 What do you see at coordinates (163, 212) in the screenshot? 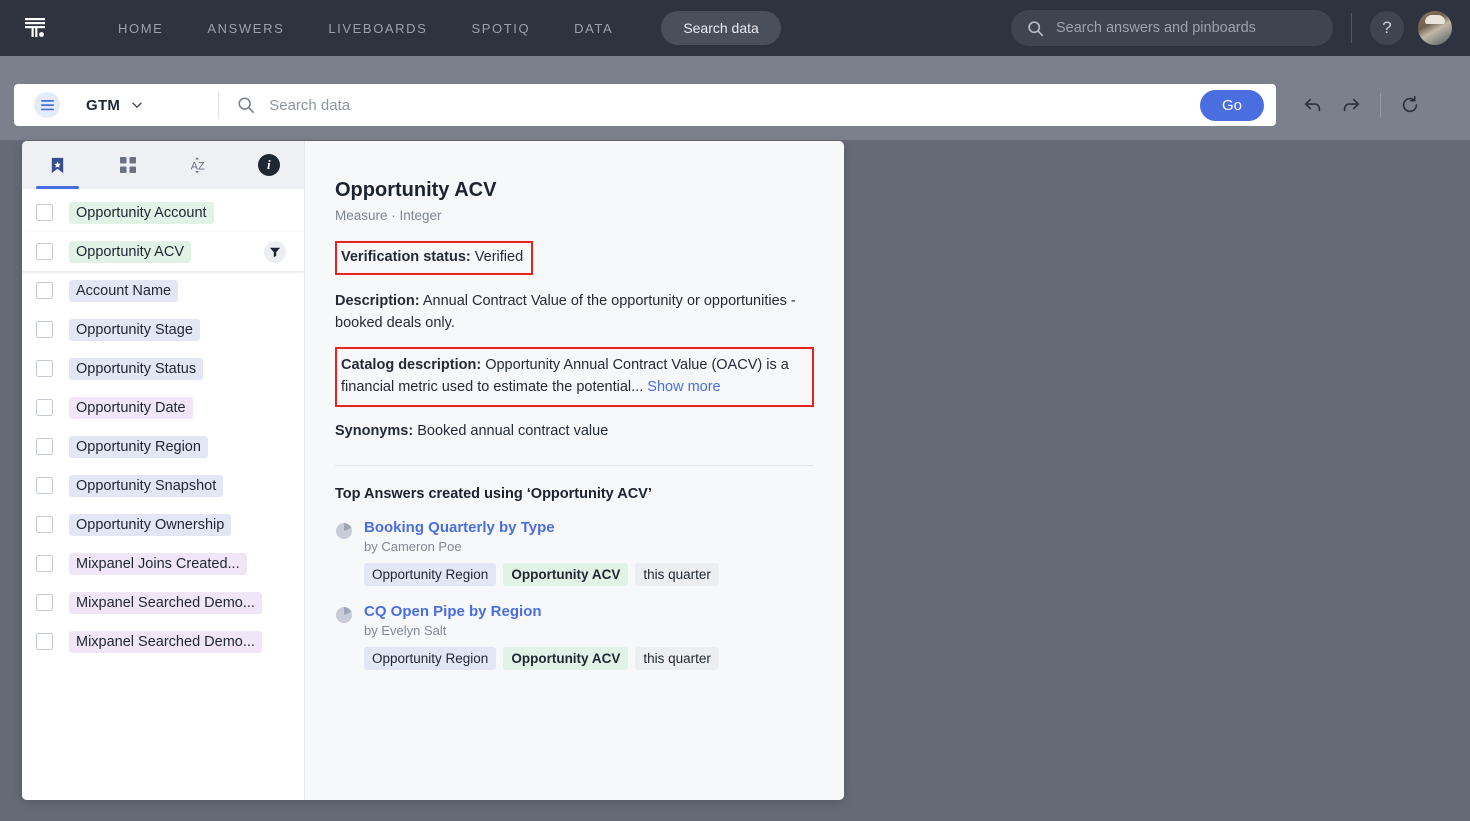
I see `field-list-item: Opportunity Account` at bounding box center [163, 212].